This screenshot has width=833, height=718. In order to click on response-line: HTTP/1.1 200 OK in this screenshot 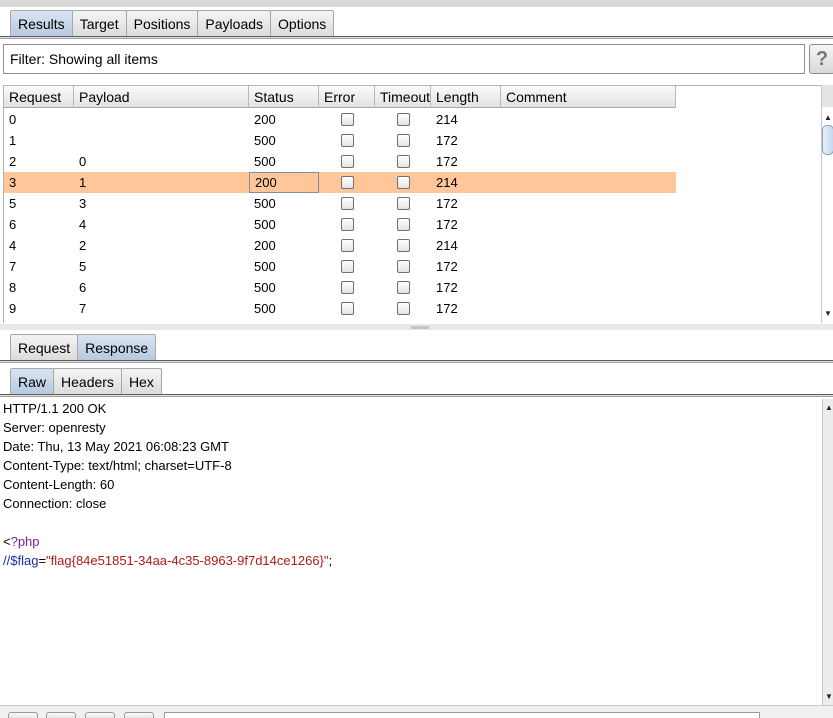, I will do `click(55, 408)`.